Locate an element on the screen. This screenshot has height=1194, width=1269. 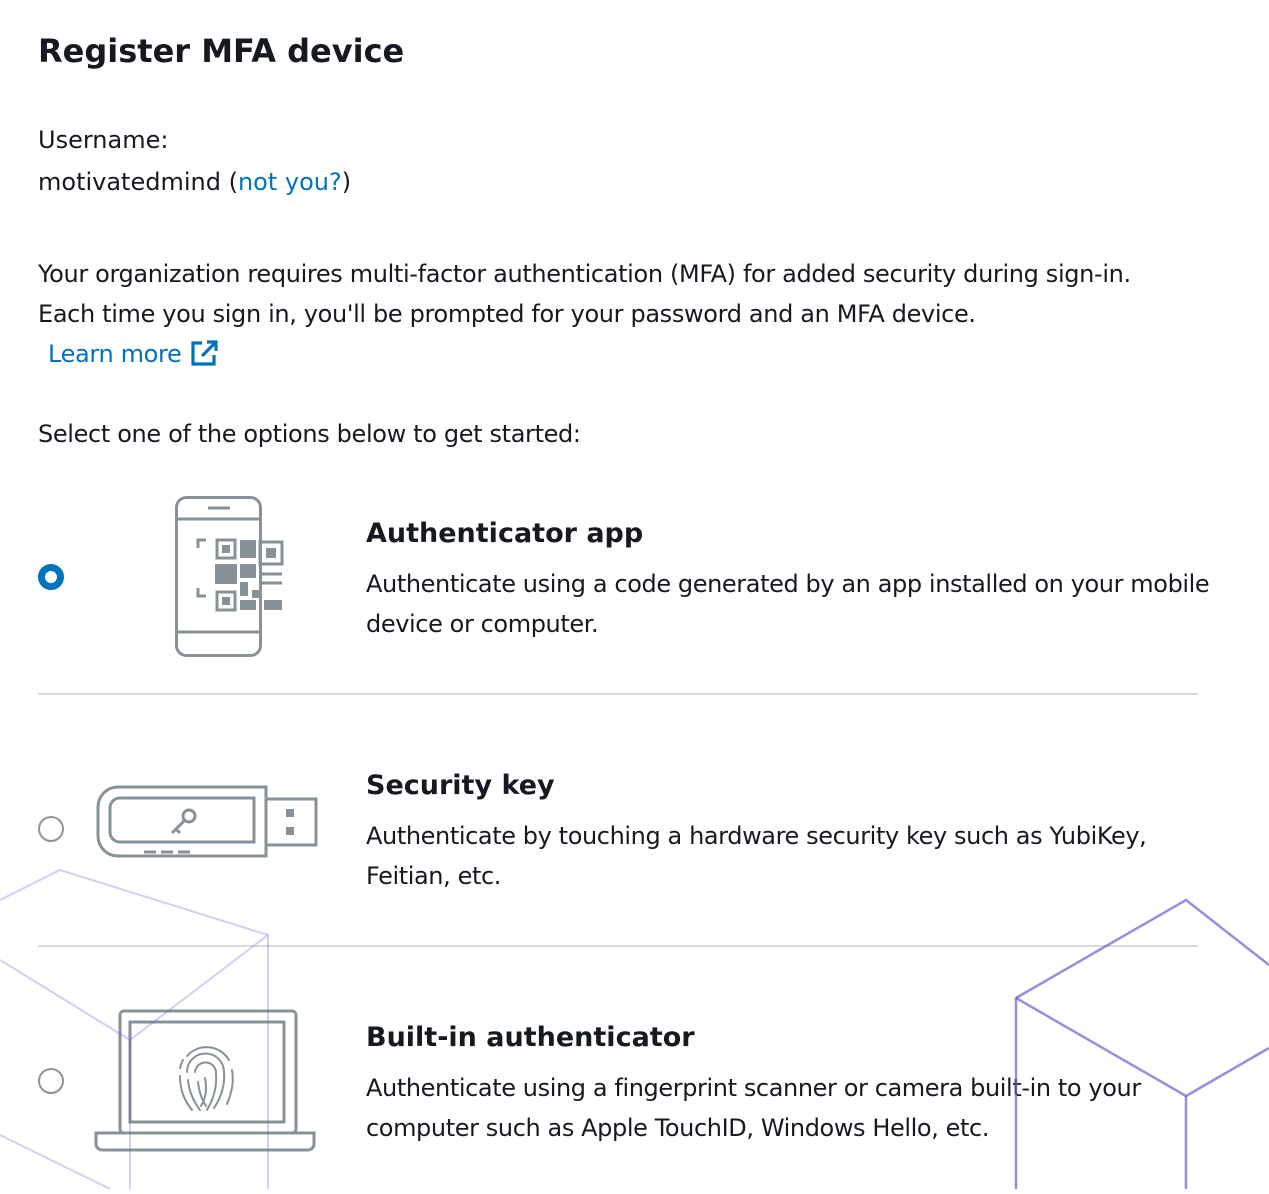
authenticator-app-title: Authenticator app is located at coordinates (505, 533).